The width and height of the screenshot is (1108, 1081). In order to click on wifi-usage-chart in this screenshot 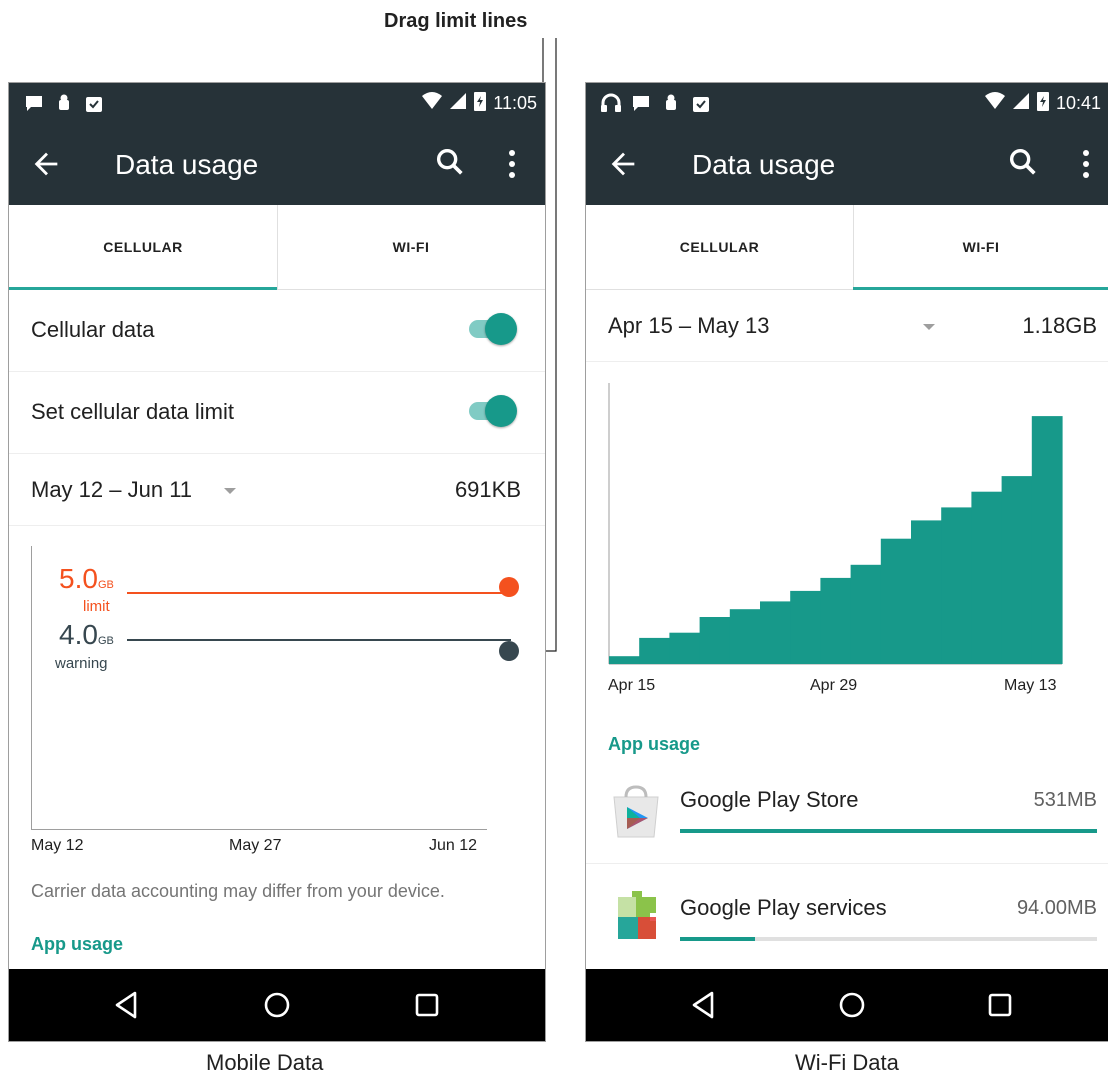, I will do `click(835, 524)`.